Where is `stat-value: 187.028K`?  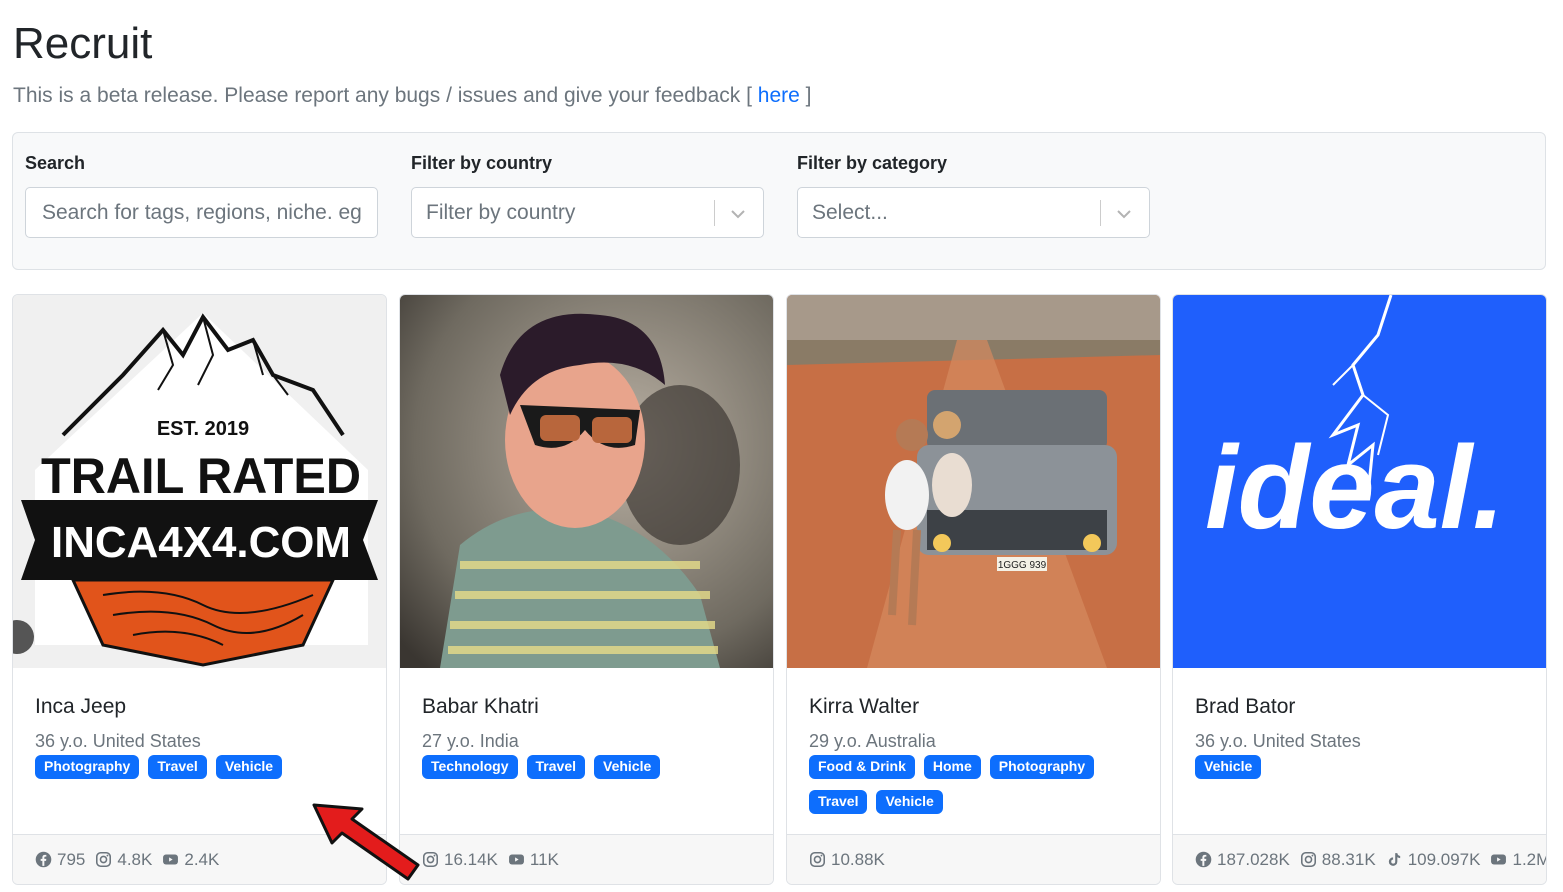 stat-value: 187.028K is located at coordinates (1253, 859).